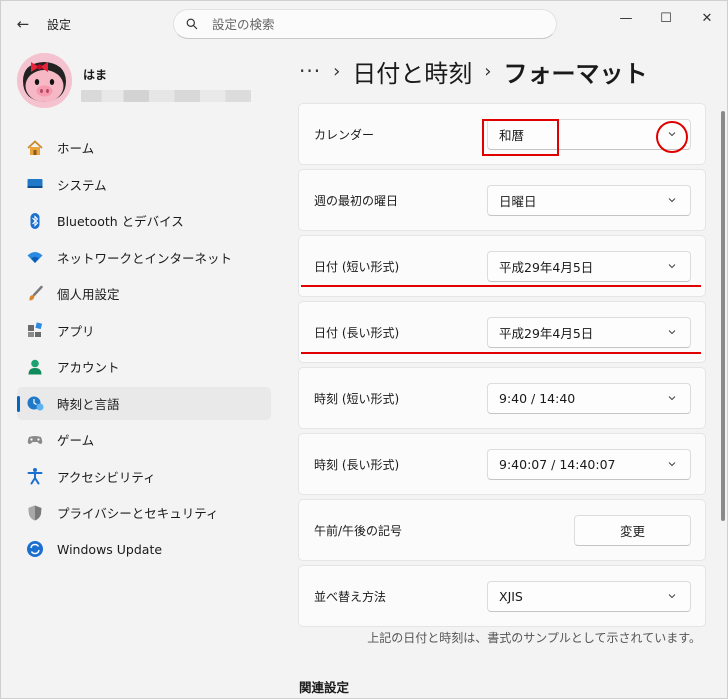 This screenshot has width=728, height=699. Describe the element at coordinates (35, 221) in the screenshot. I see `bluetooth-icon` at that location.